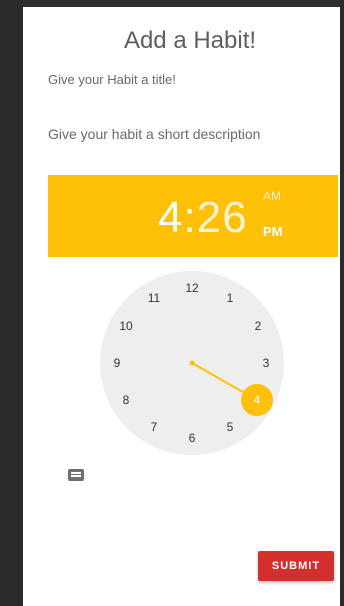 The height and width of the screenshot is (606, 344). I want to click on dial-number-7: 7, so click(154, 427).